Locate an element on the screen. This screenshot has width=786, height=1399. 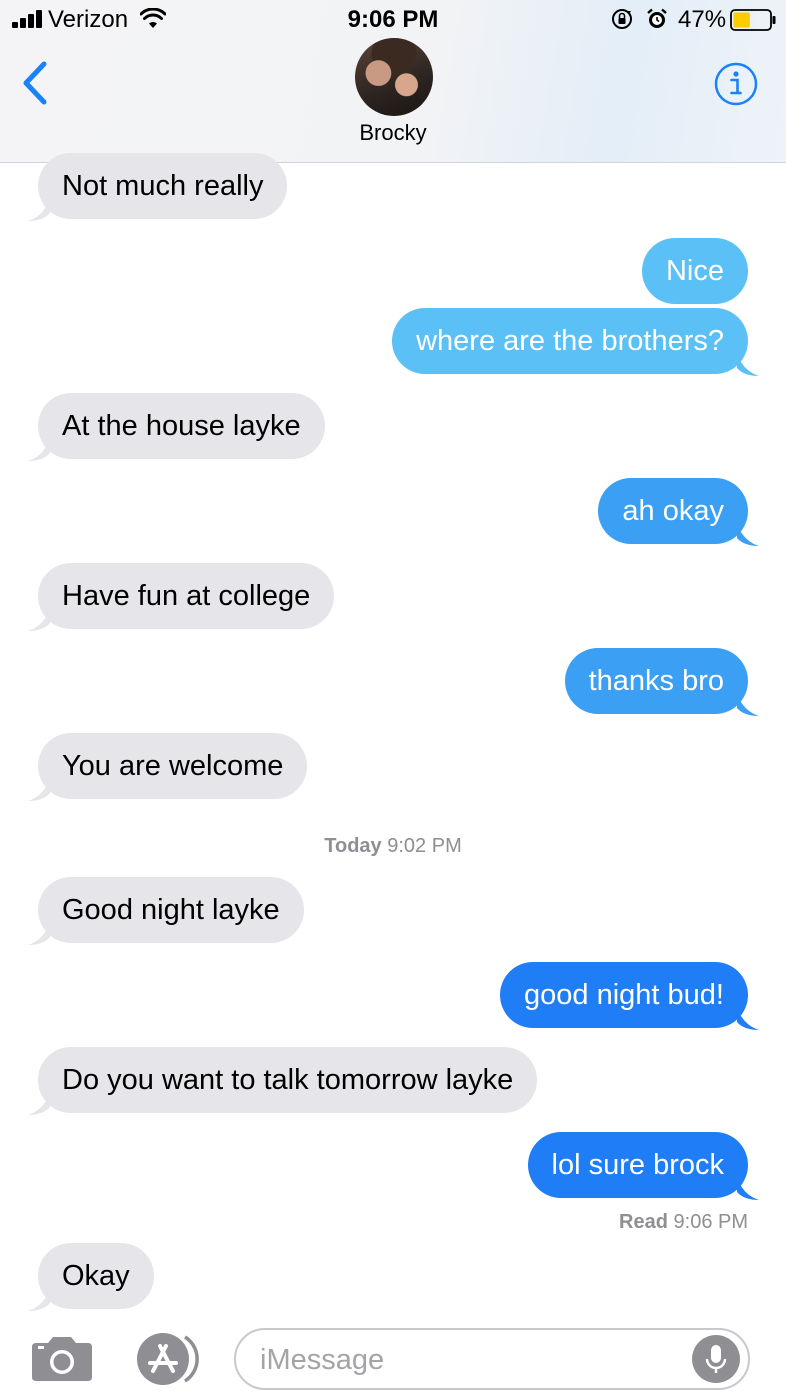
conversation-header: Verizon 9:06 PM 47% Brocky is located at coordinates (393, 81).